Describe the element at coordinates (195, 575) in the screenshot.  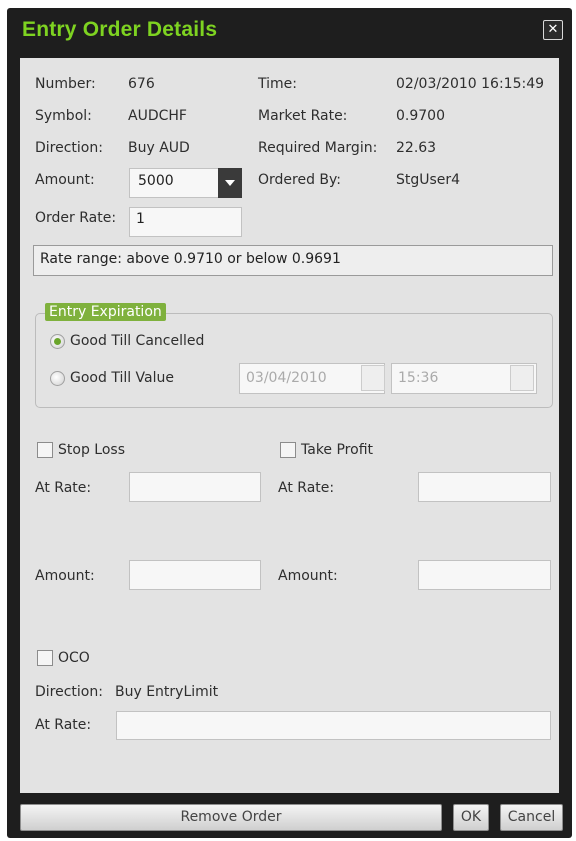
I see `stop-loss-amount-input` at that location.